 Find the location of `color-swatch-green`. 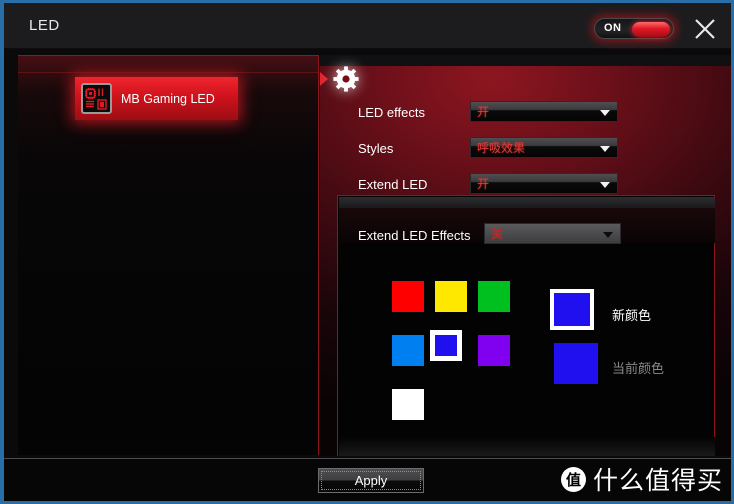

color-swatch-green is located at coordinates (494, 296).